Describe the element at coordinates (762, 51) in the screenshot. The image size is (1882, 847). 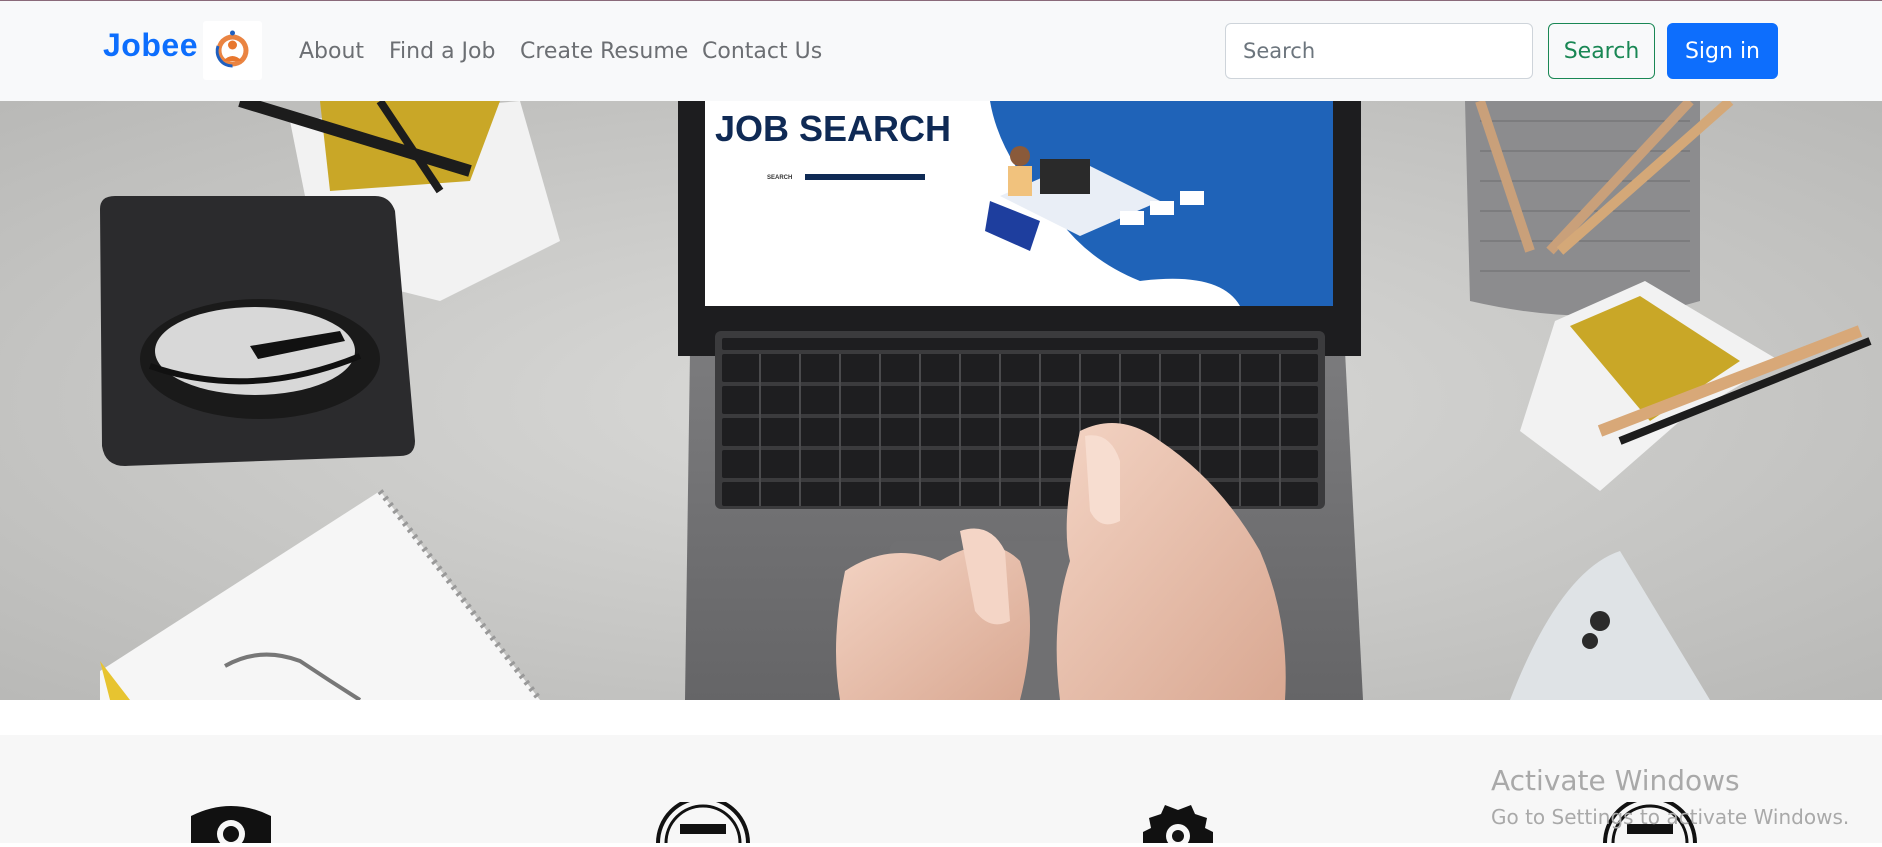
I see `nav-link-contact-us: Contact Us` at that location.